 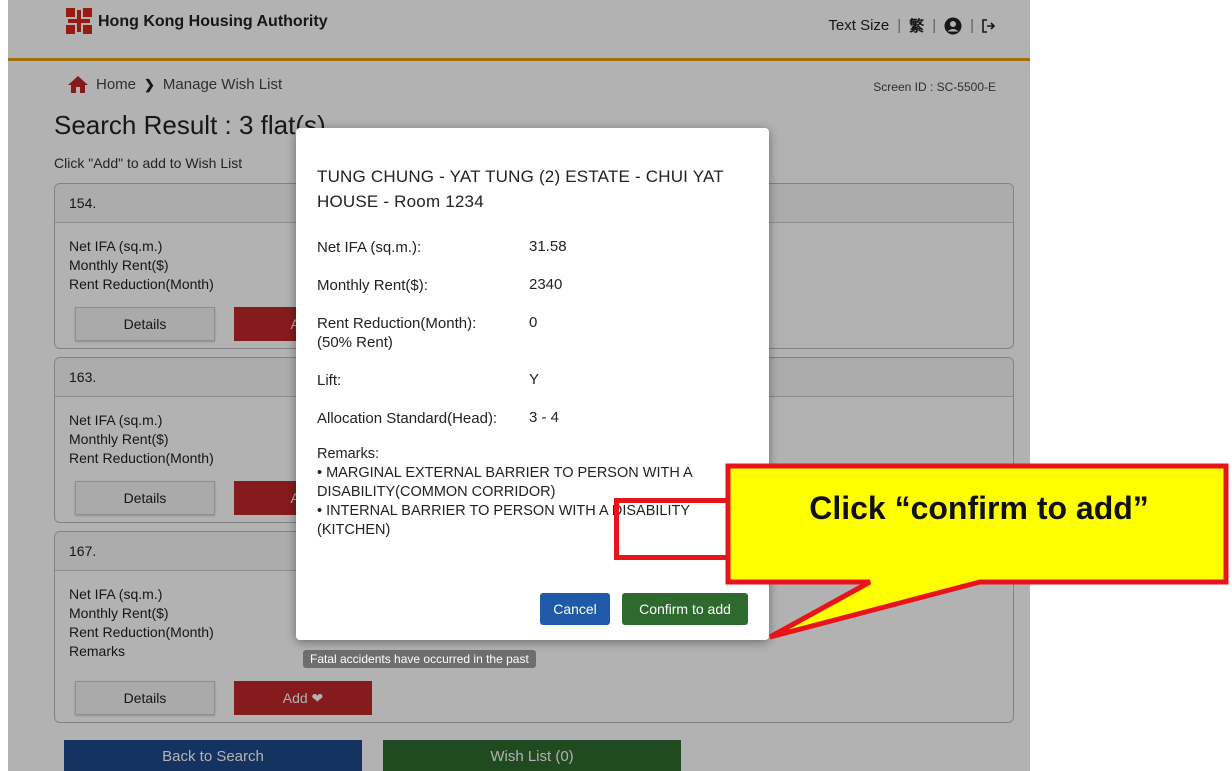 I want to click on callout-bubble, so click(x=977, y=551).